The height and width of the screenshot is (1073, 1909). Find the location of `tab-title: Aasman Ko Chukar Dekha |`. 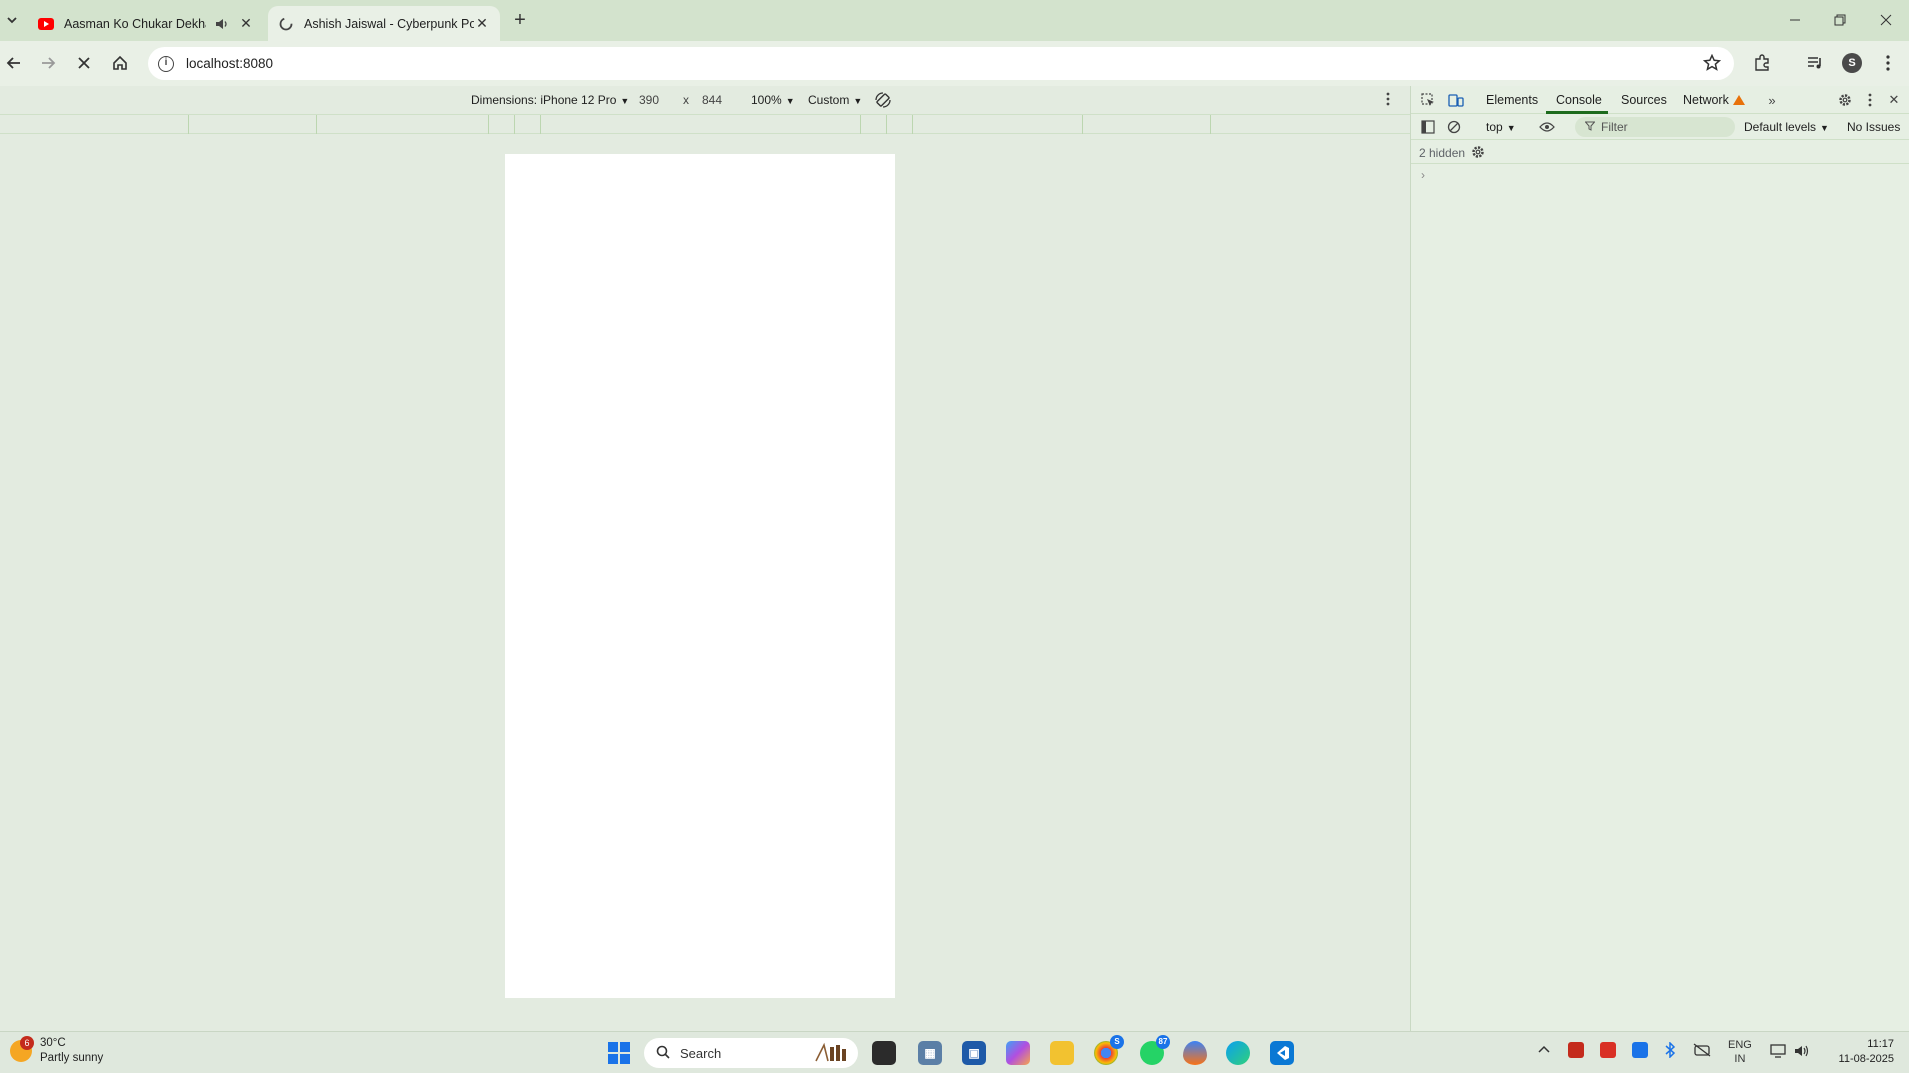

tab-title: Aasman Ko Chukar Dekha | is located at coordinates (135, 23).